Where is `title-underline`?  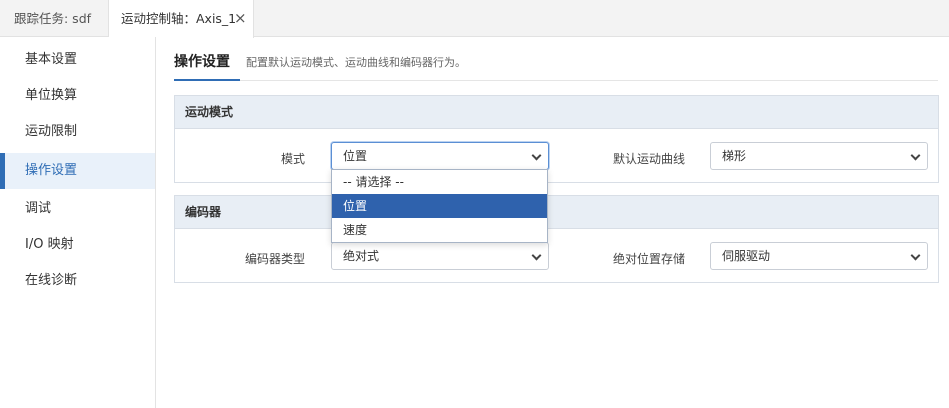 title-underline is located at coordinates (207, 80).